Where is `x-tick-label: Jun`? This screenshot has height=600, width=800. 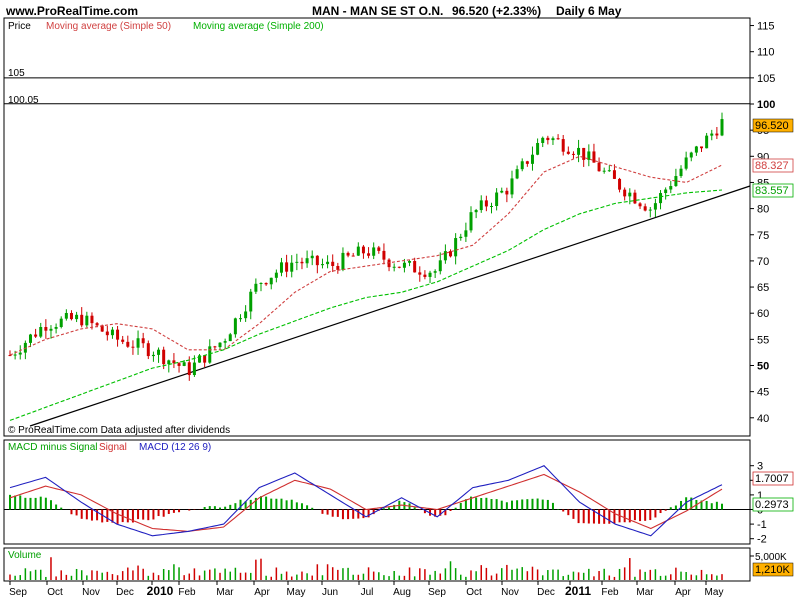 x-tick-label: Jun is located at coordinates (330, 592).